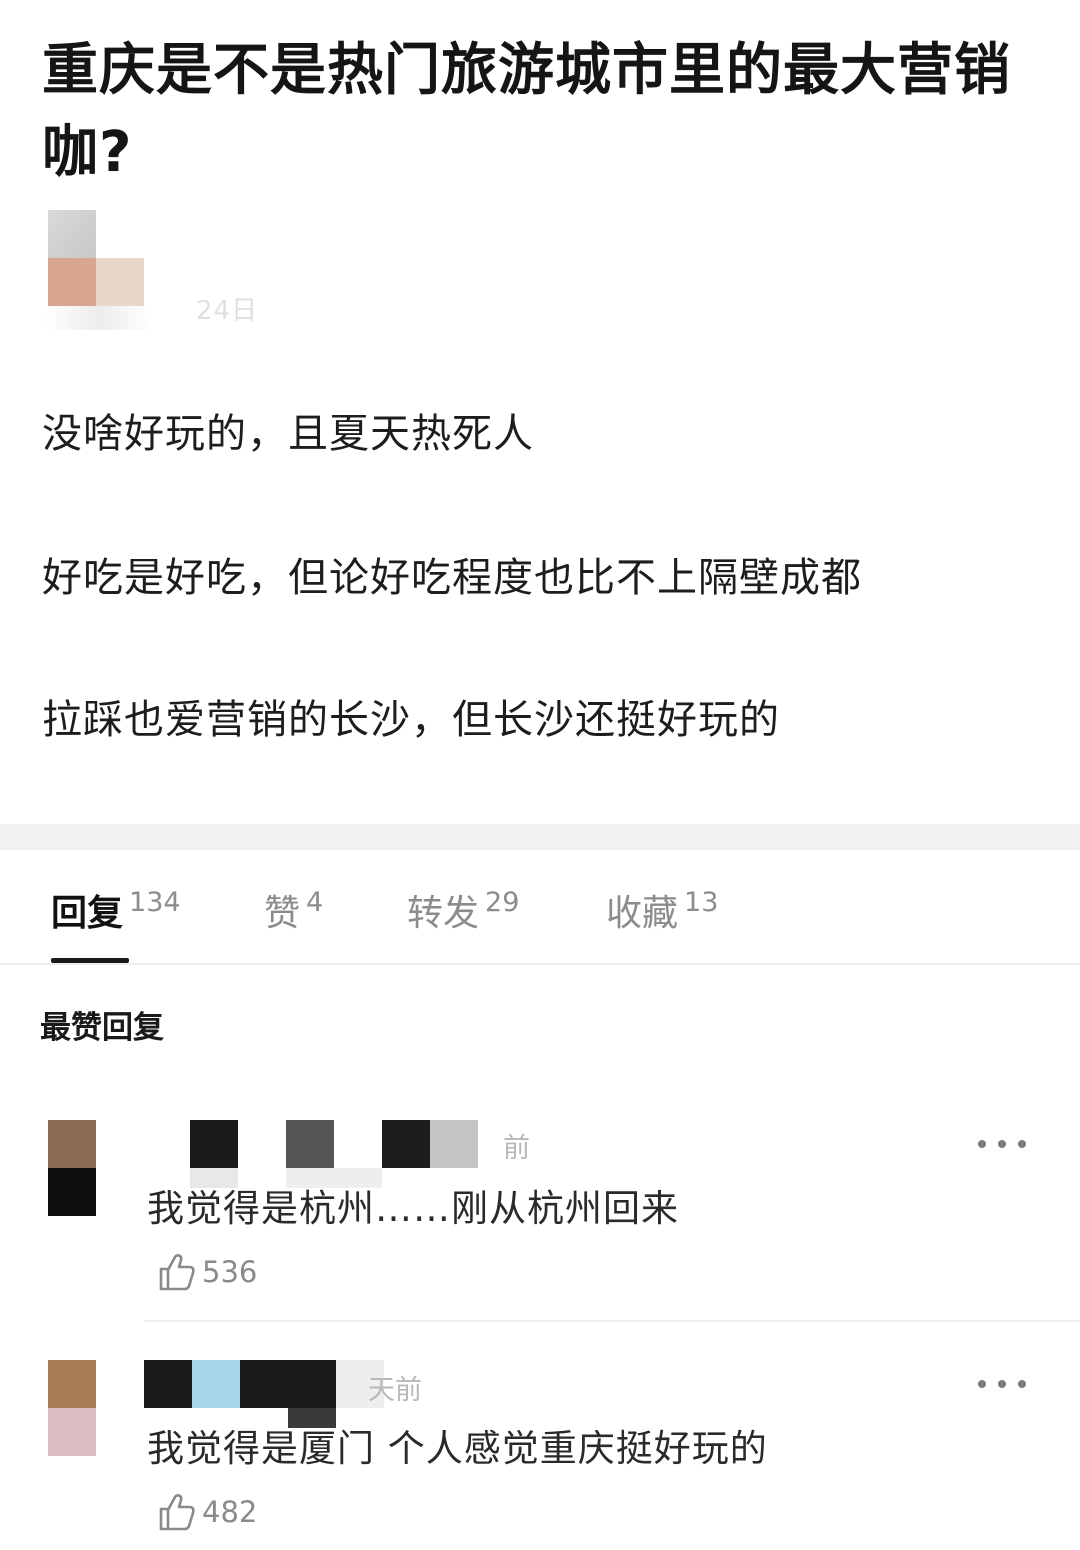 This screenshot has width=1080, height=1550. Describe the element at coordinates (457, 1448) in the screenshot. I see `reply-text: 我觉得是厦门 个人感觉重庆挺好玩的` at that location.